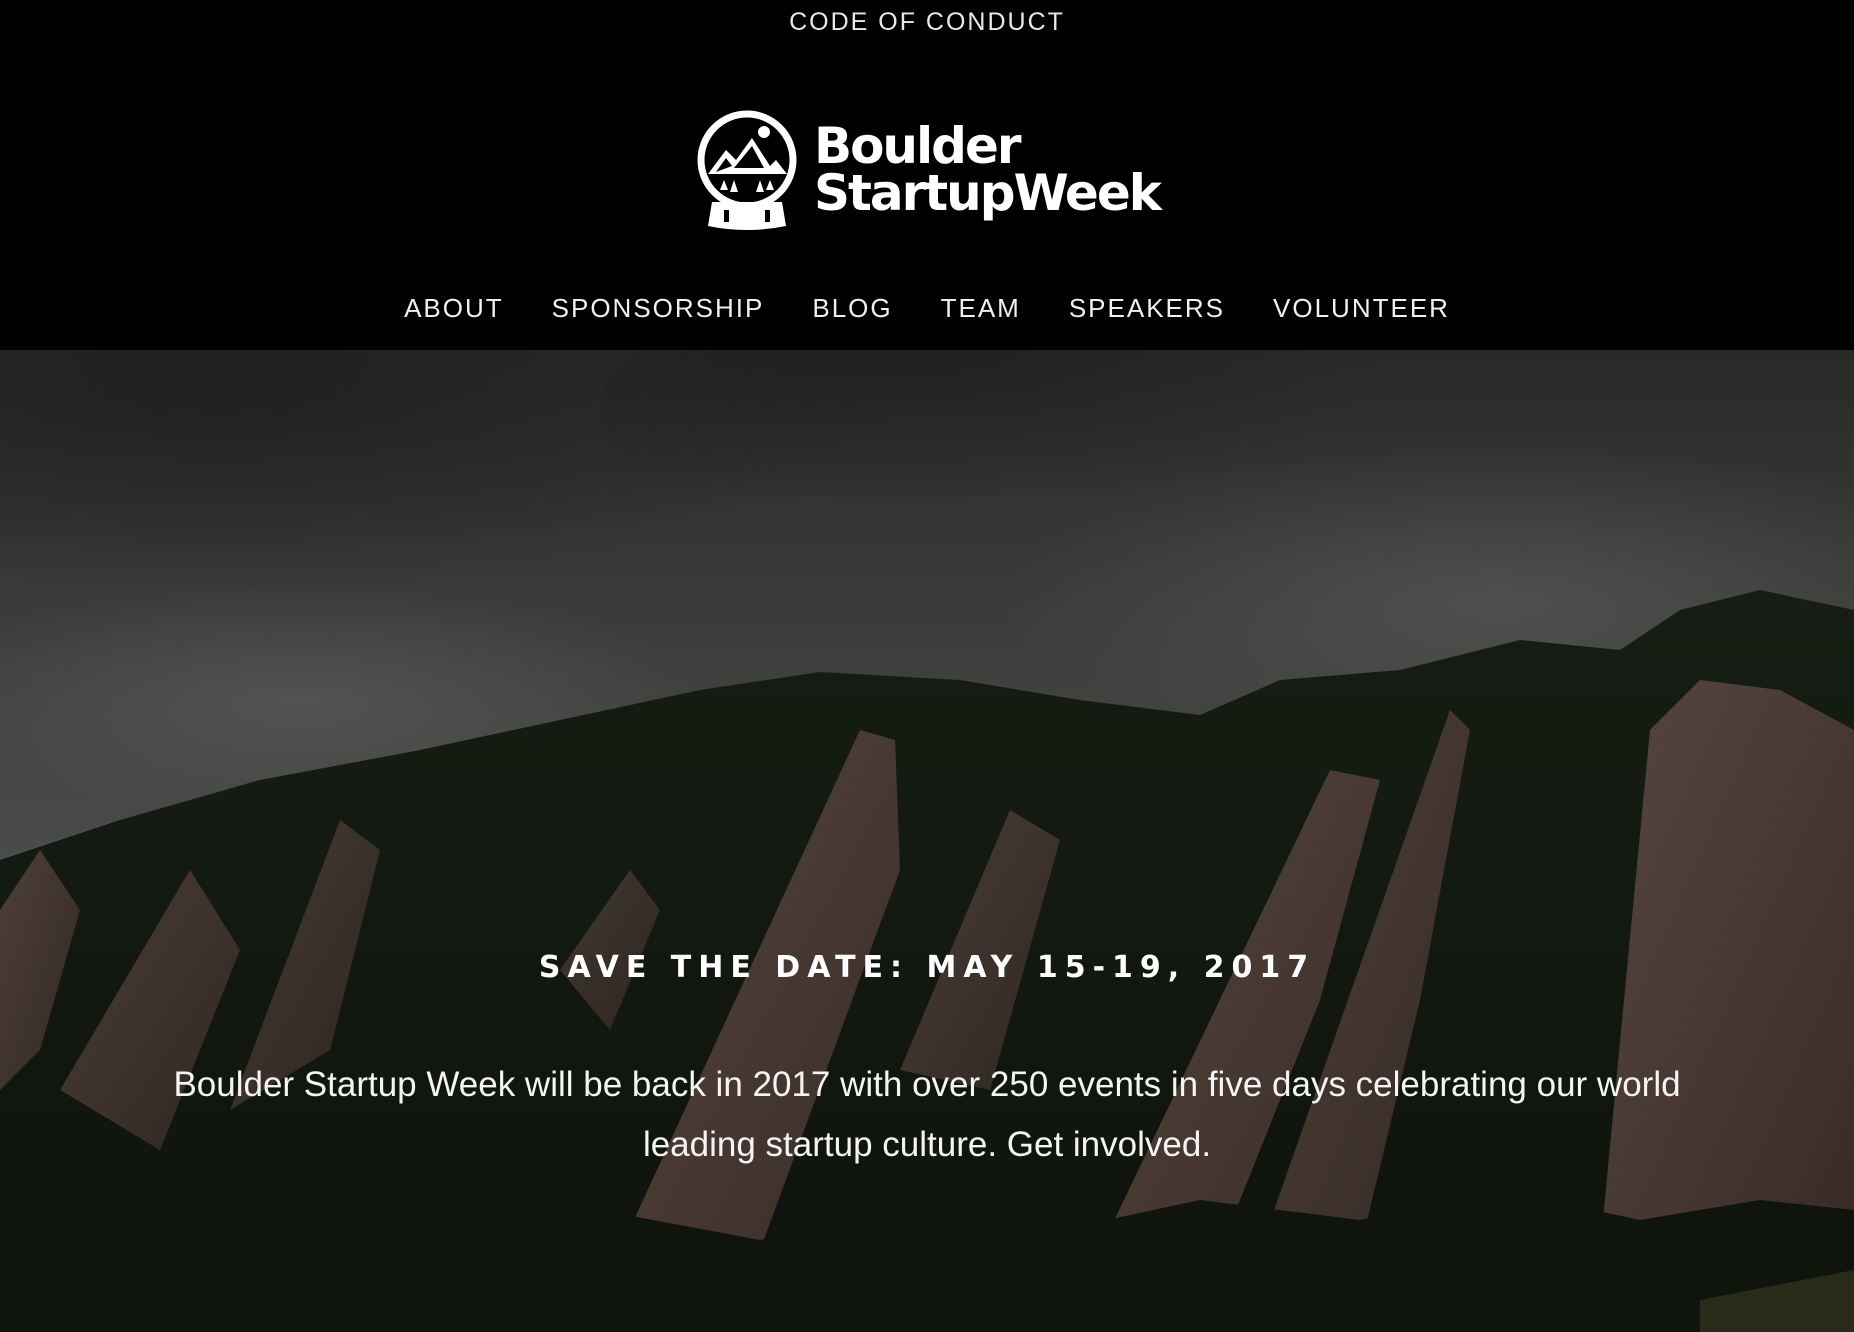  I want to click on nav-about: ABOUT, so click(454, 308).